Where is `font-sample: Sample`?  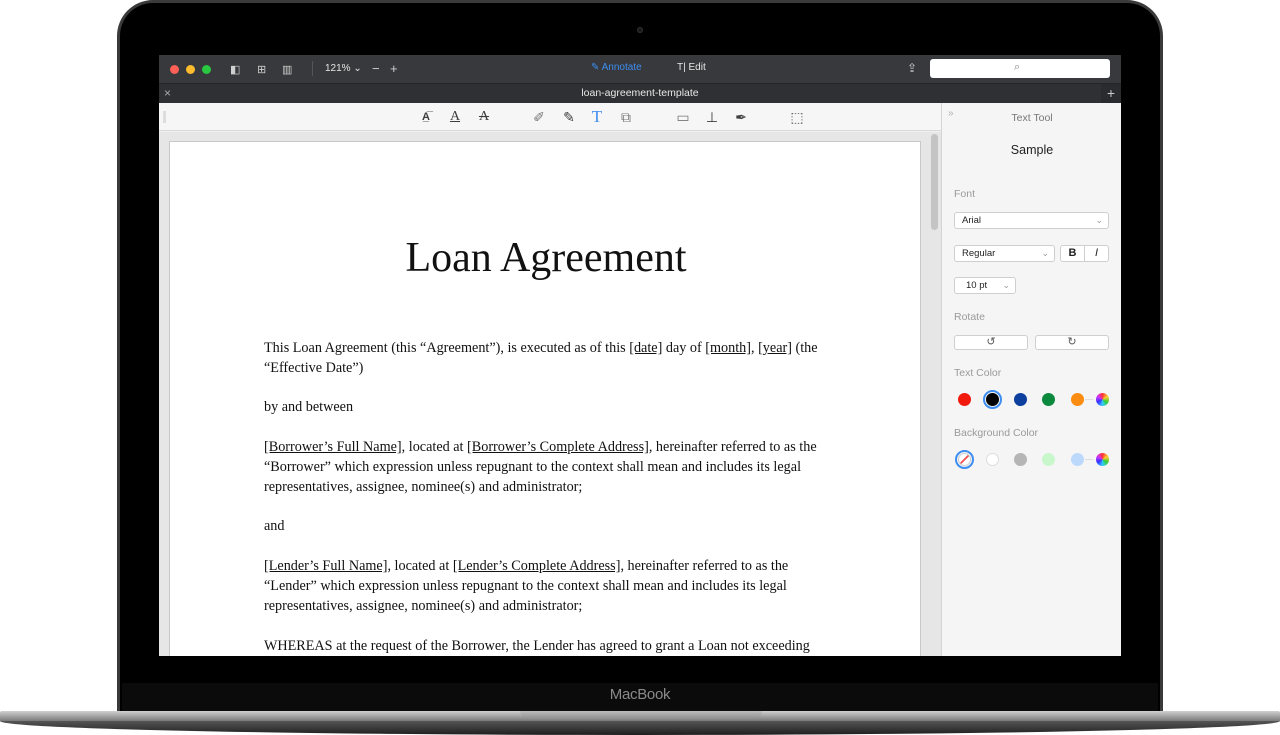 font-sample: Sample is located at coordinates (1032, 150).